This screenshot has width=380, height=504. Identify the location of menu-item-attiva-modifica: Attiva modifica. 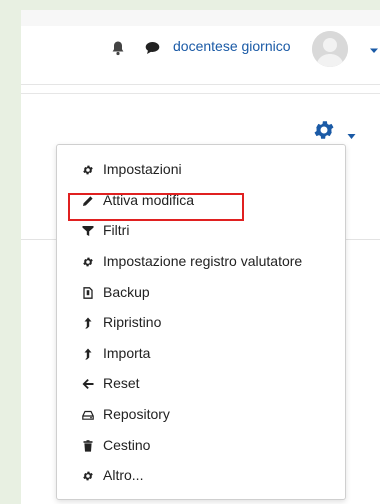
(201, 200).